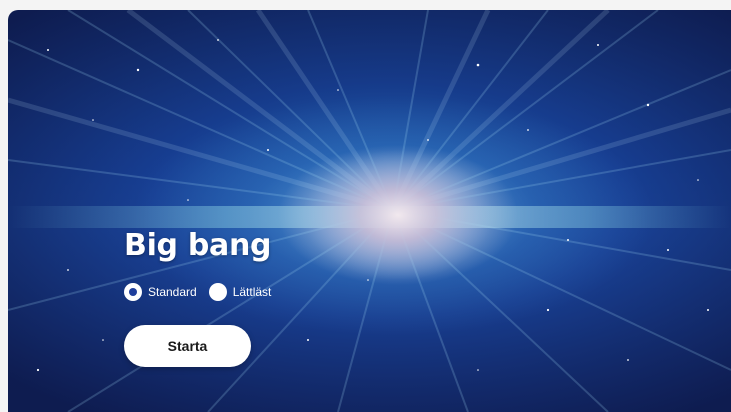  I want to click on radio-lattlast-label: Lättläst, so click(252, 292).